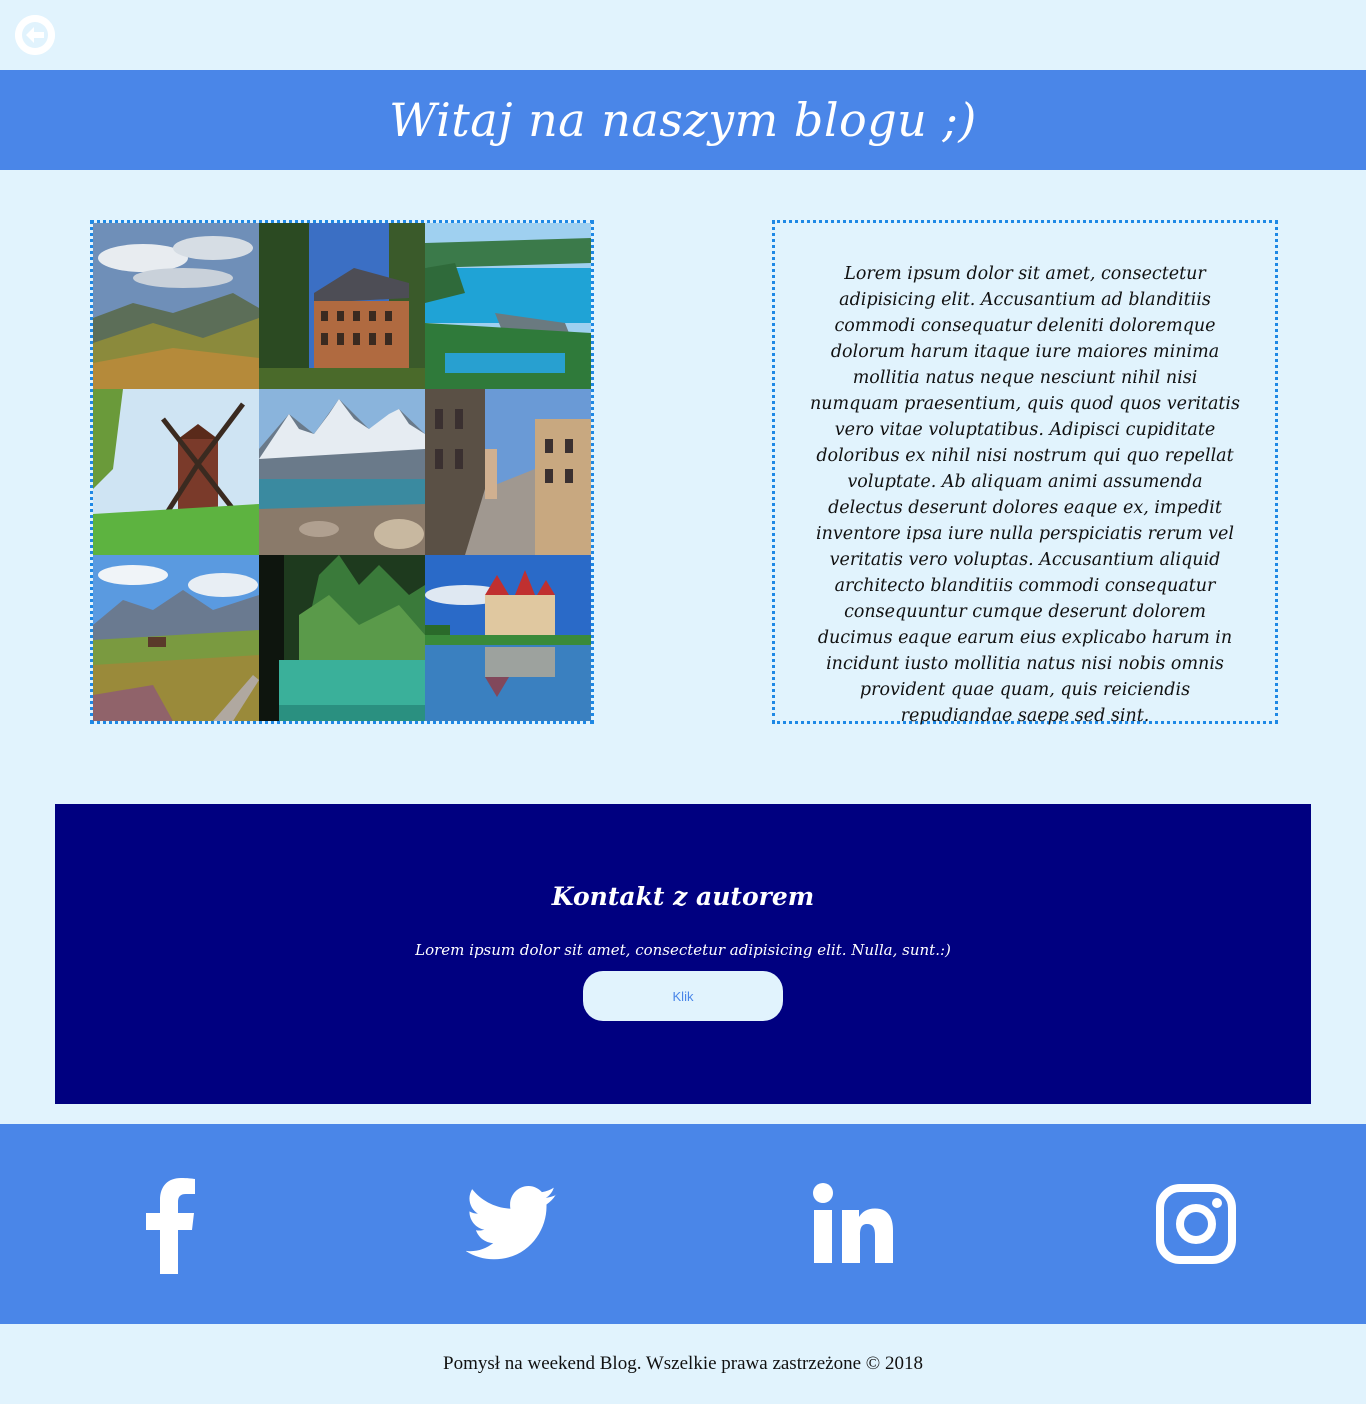 Image resolution: width=1366 pixels, height=1404 pixels. What do you see at coordinates (508, 472) in the screenshot?
I see `gallery-image-city-street` at bounding box center [508, 472].